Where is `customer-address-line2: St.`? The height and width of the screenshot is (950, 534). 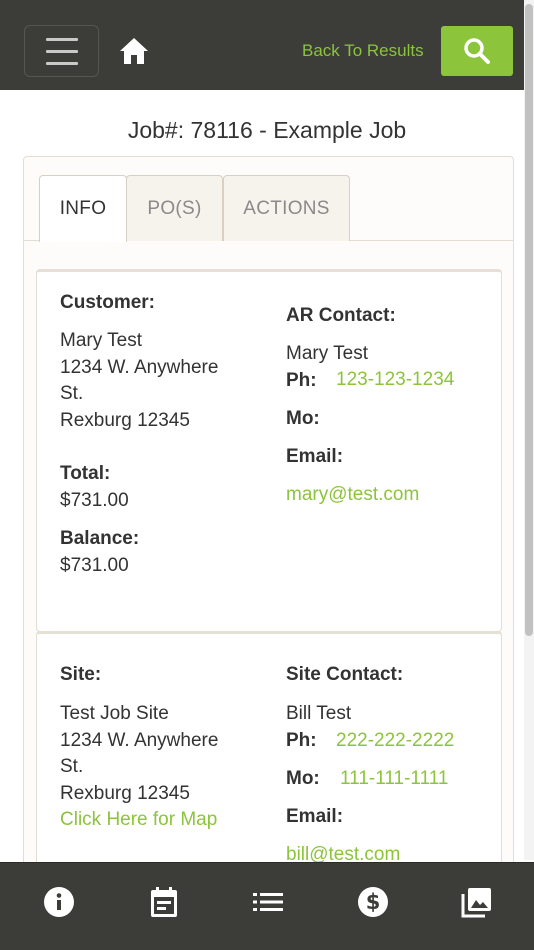 customer-address-line2: St. is located at coordinates (72, 393).